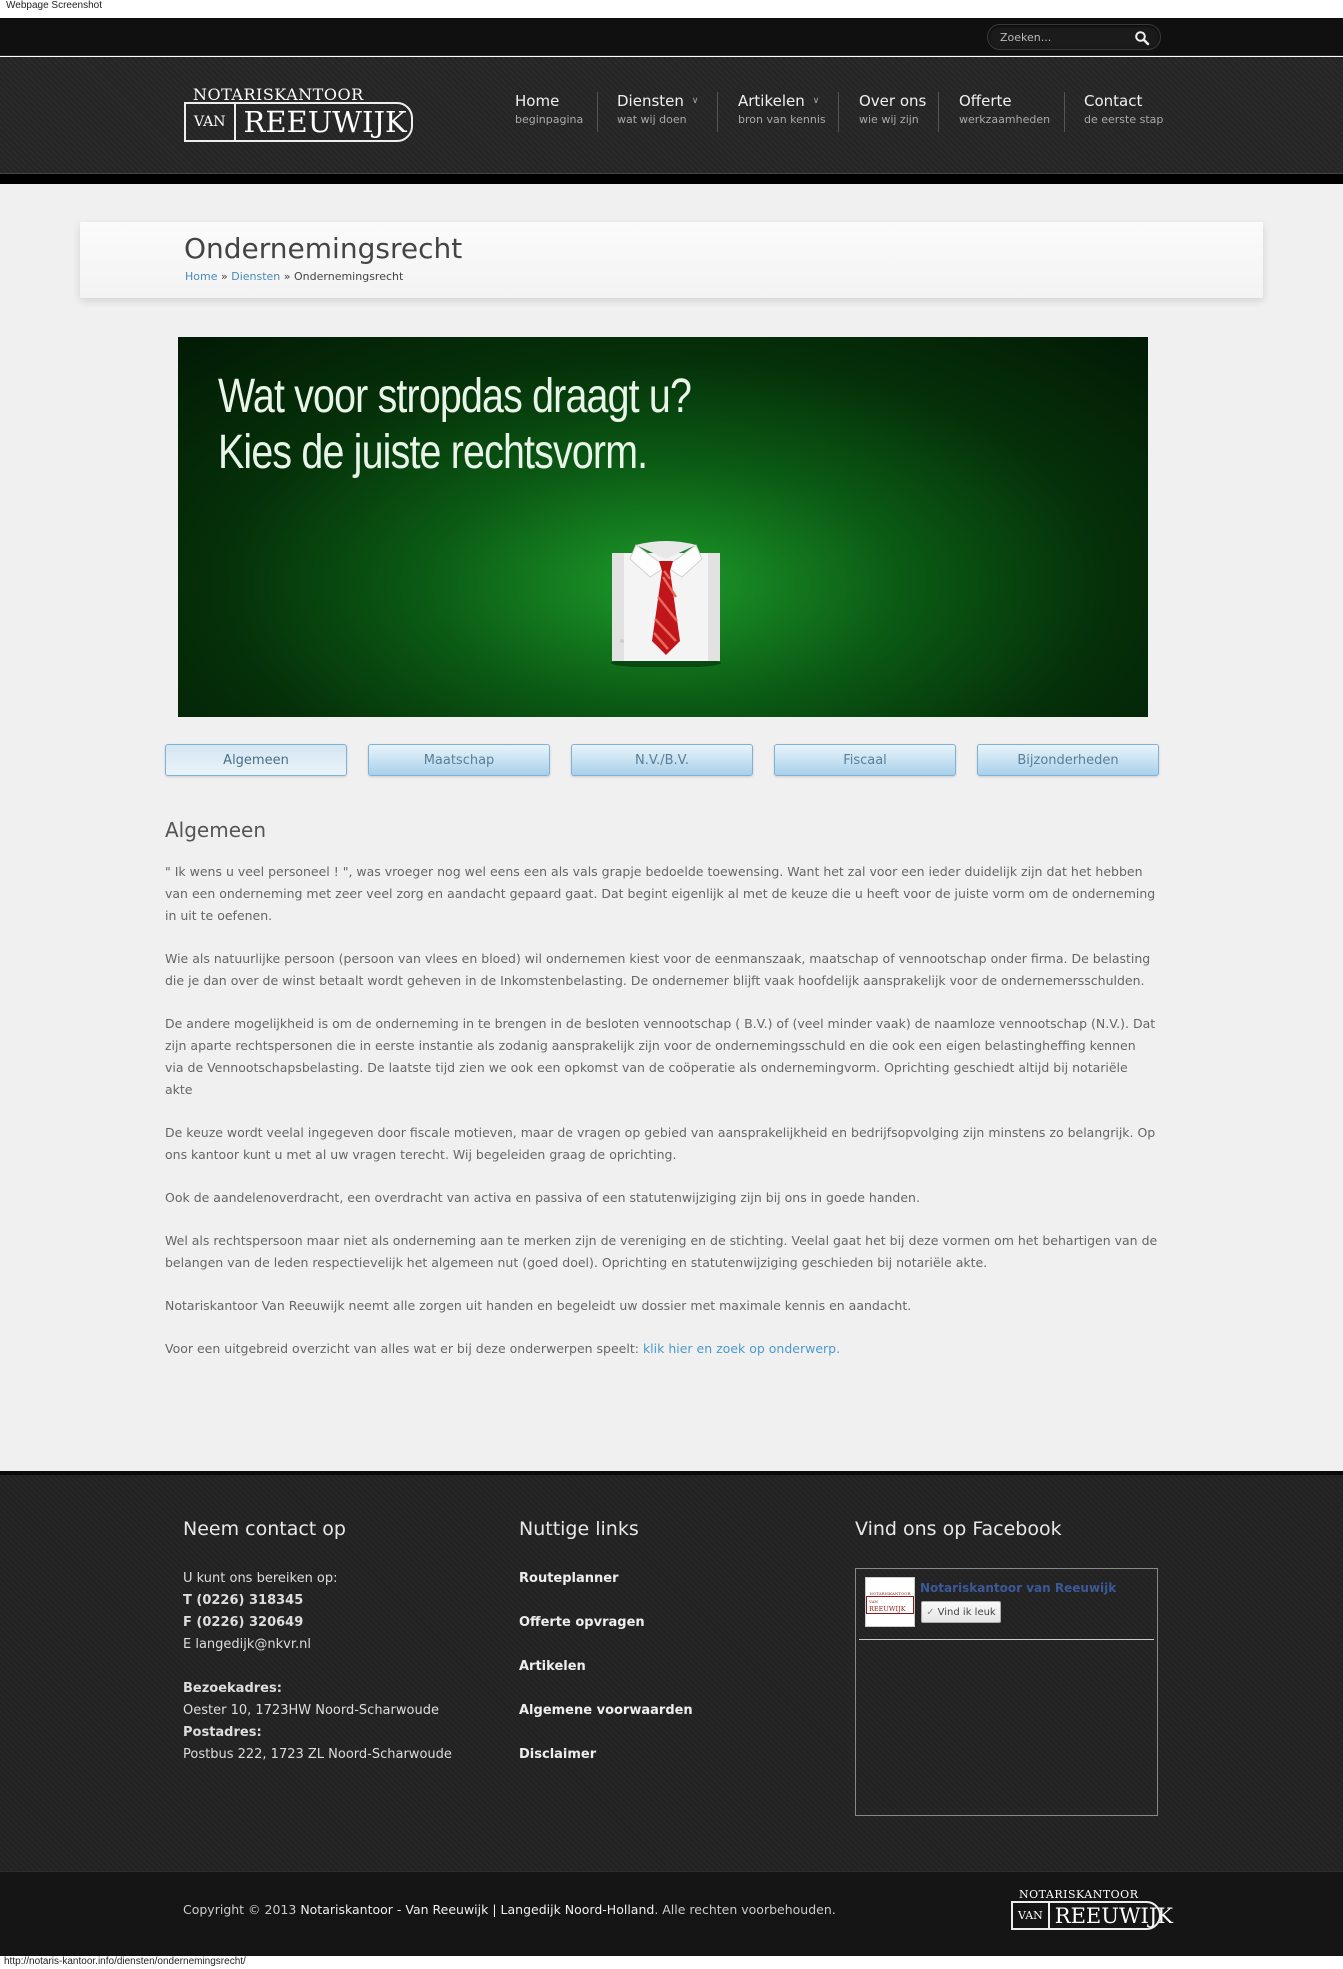 Image resolution: width=1343 pixels, height=1969 pixels. Describe the element at coordinates (1124, 119) in the screenshot. I see `nav-contact-sub: de eerste stap` at that location.